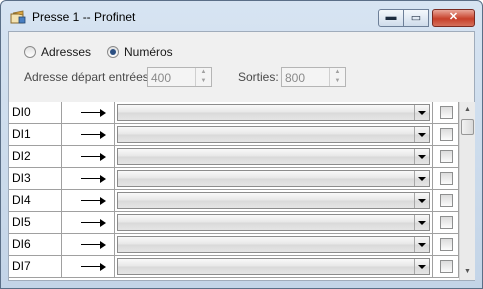  What do you see at coordinates (35, 157) in the screenshot?
I see `row-name: DI2` at bounding box center [35, 157].